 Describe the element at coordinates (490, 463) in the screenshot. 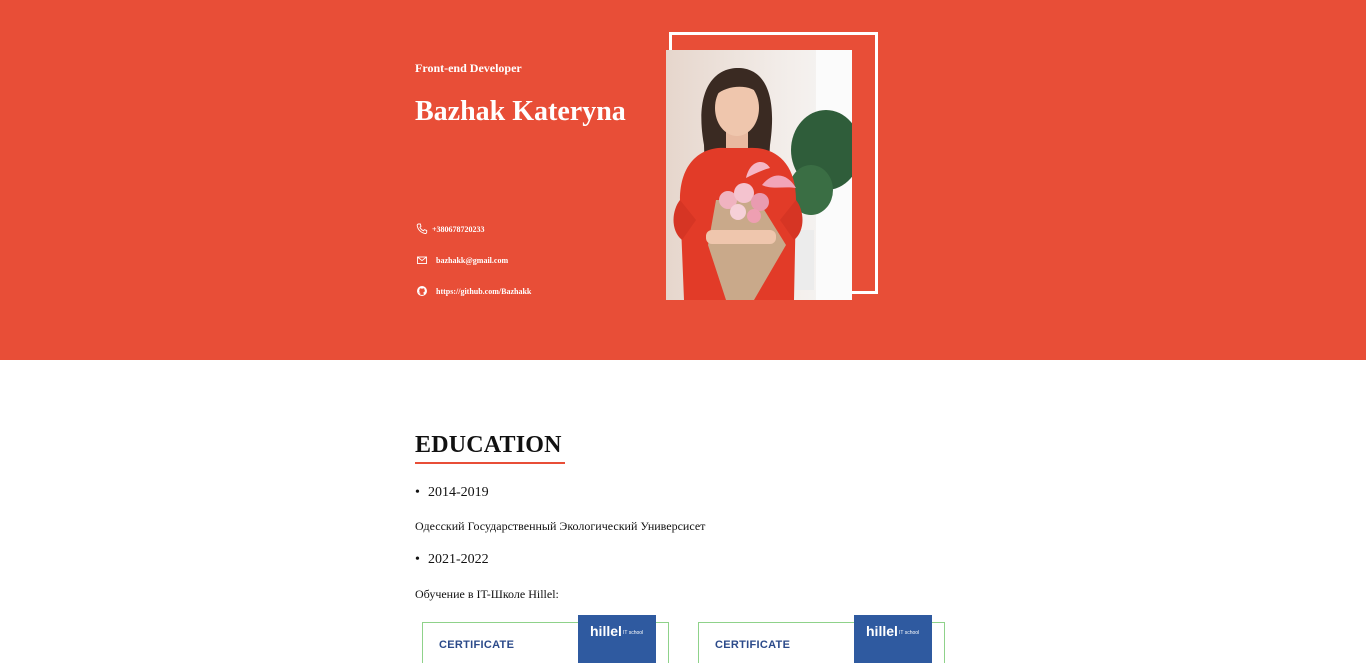

I see `heading-underline` at that location.